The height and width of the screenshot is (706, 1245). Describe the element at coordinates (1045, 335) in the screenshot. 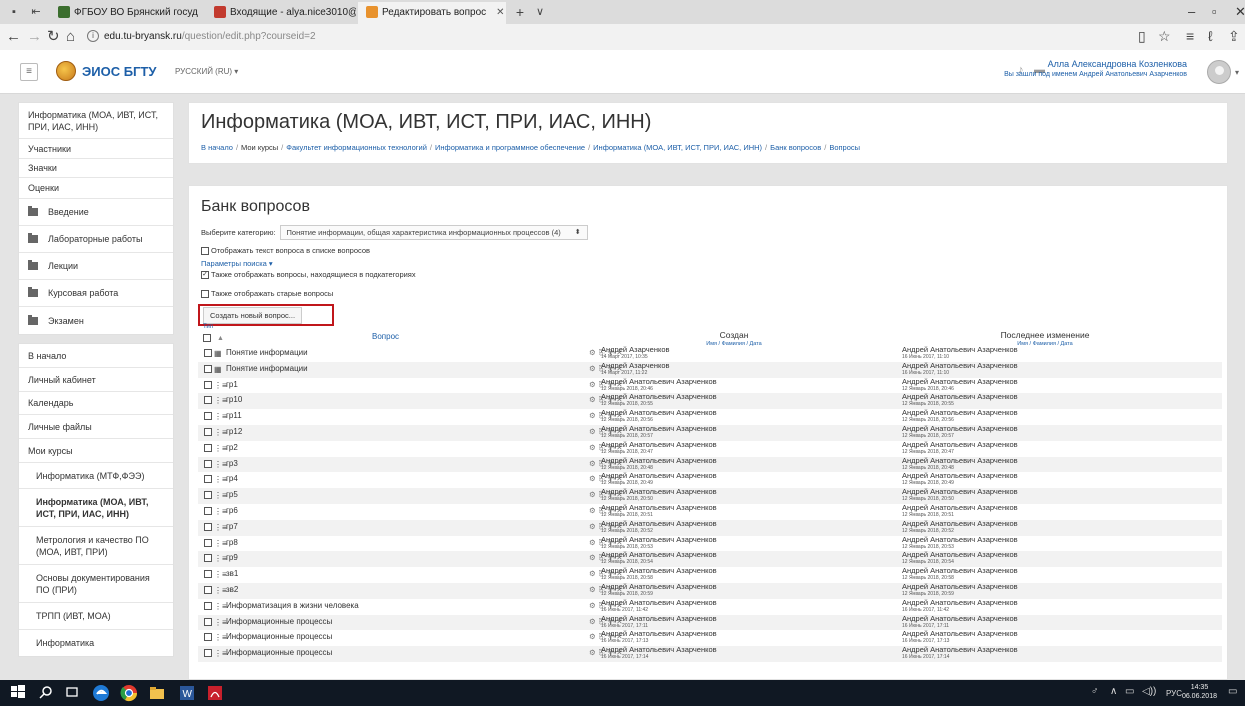

I see `modified-header-label: Последнее изменение` at that location.